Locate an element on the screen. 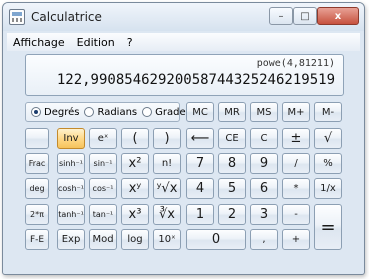 The width and height of the screenshot is (369, 279). radio-radians-label: Radians is located at coordinates (117, 112).